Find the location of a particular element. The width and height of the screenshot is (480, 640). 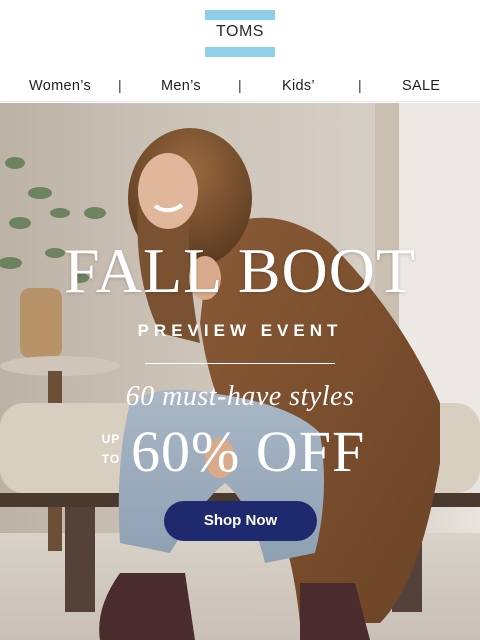

offer-prefix-up: UP is located at coordinates (111, 439).